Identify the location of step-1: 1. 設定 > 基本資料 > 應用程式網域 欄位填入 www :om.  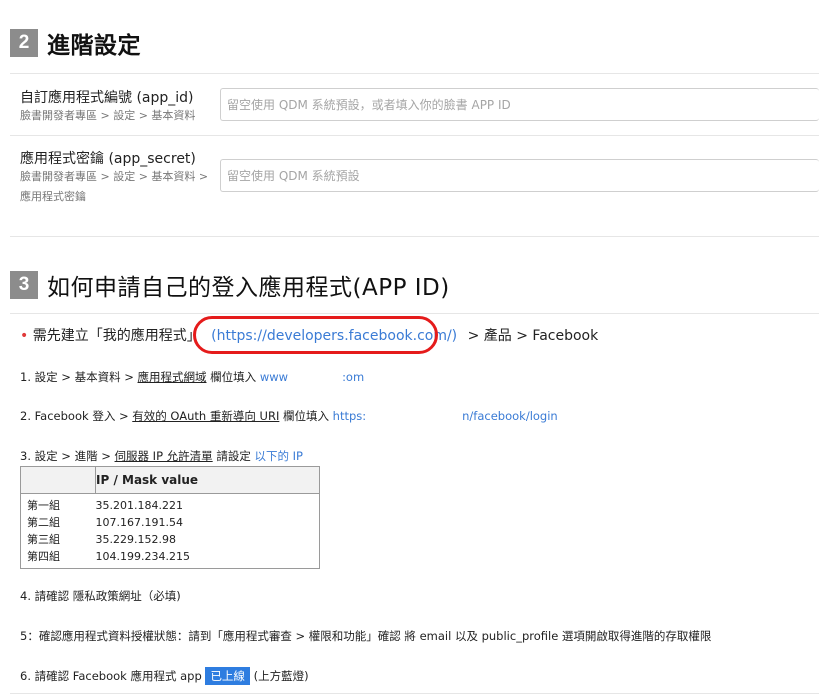
(192, 377).